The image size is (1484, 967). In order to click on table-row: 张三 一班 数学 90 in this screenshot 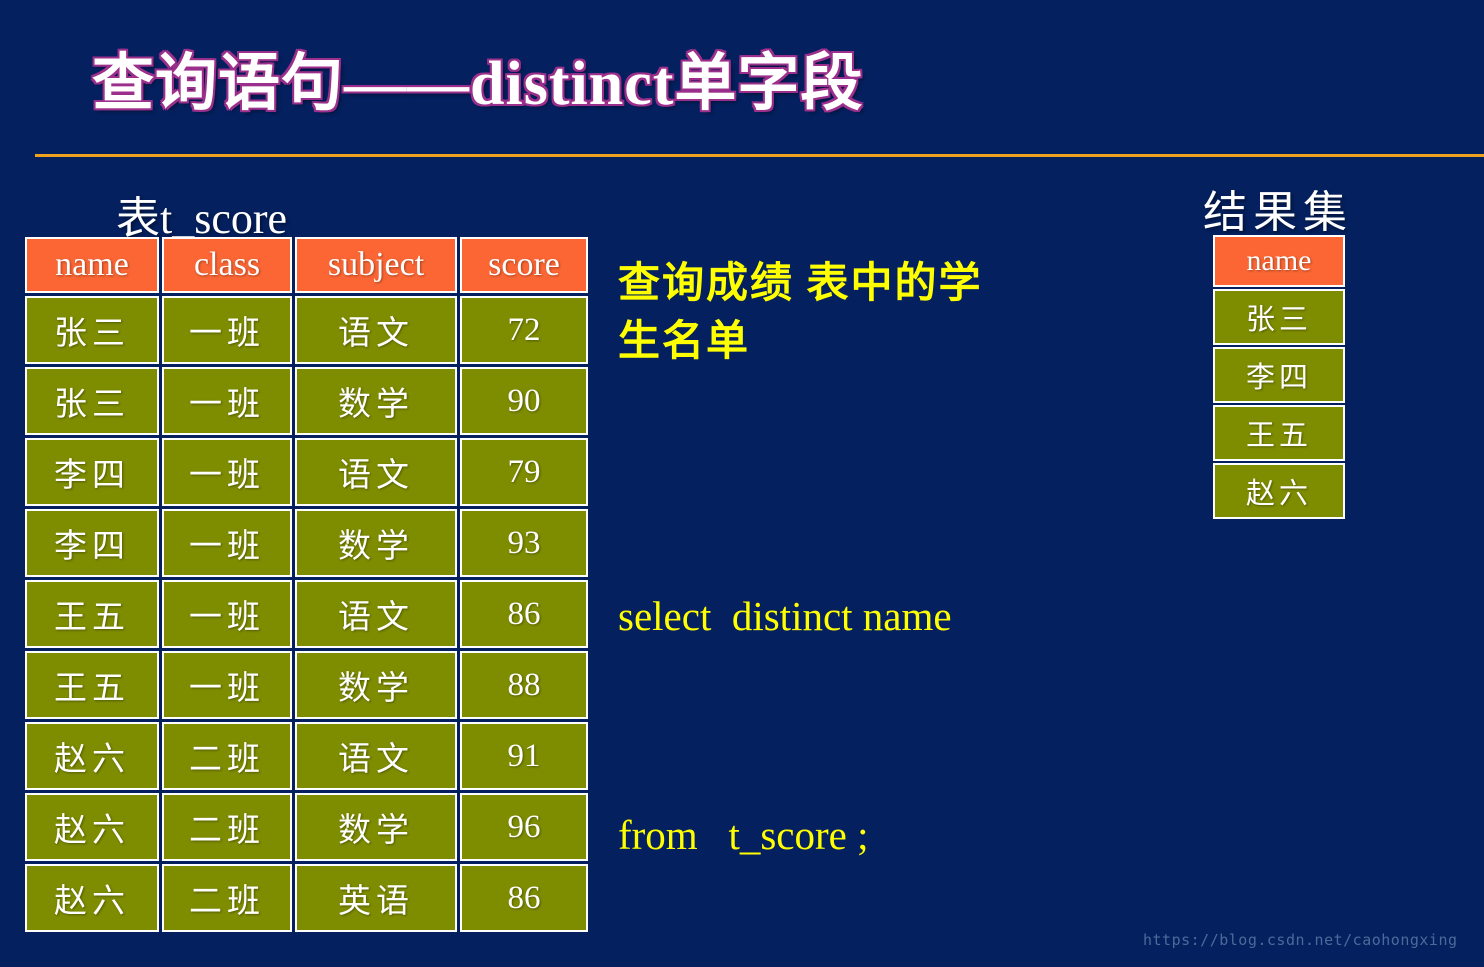, I will do `click(306, 401)`.